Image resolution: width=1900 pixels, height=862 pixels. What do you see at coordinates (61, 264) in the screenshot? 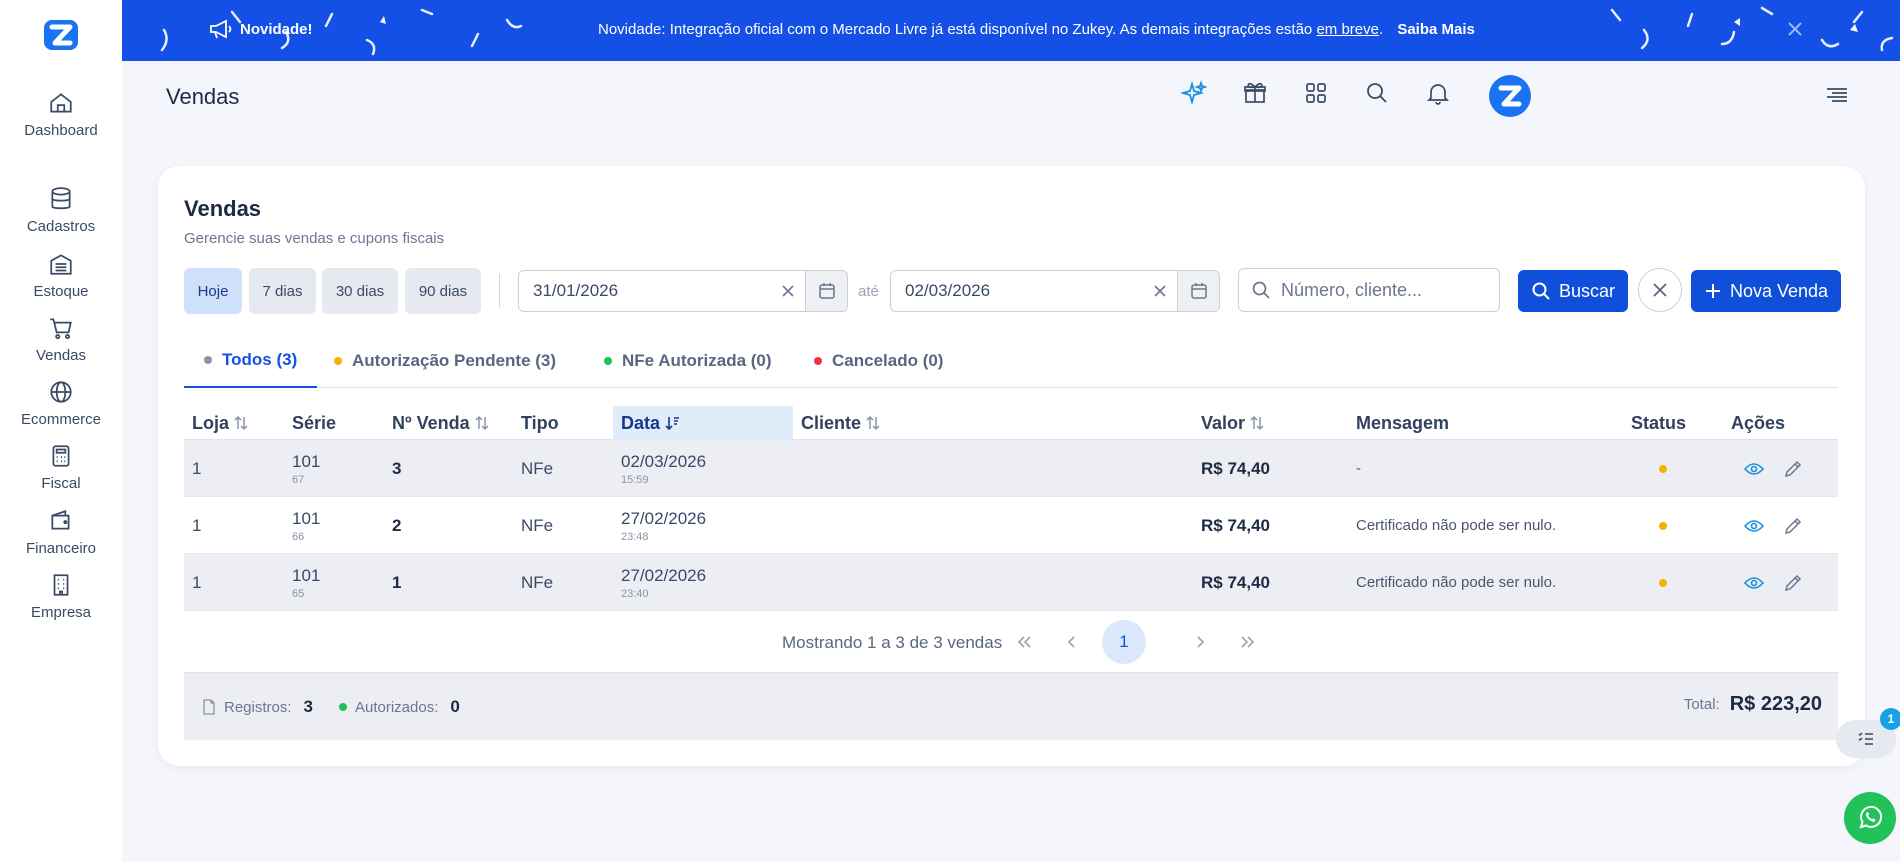
I see `warehouse-icon` at bounding box center [61, 264].